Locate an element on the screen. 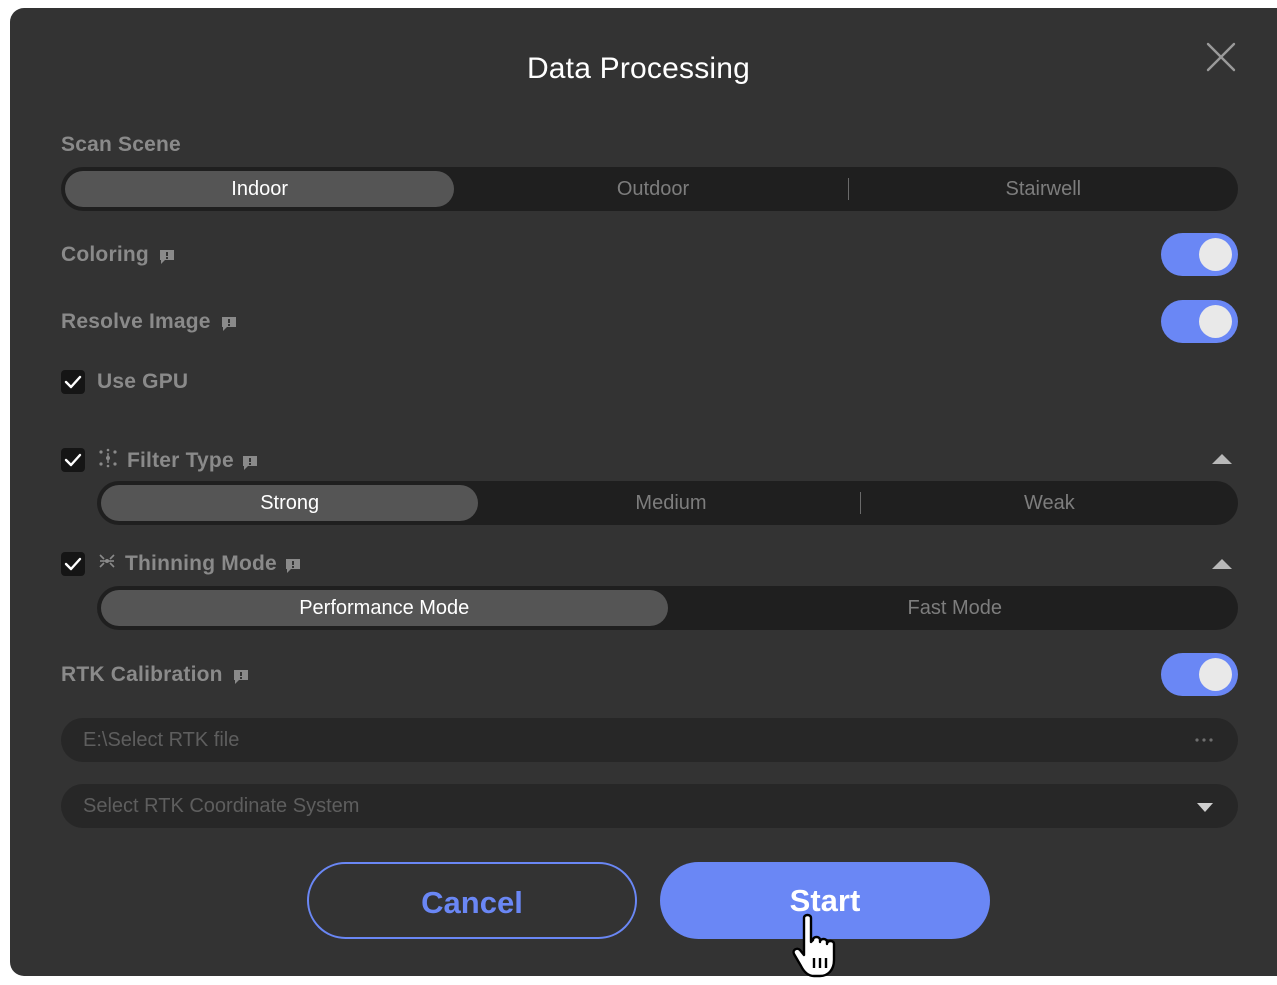  thinning-icon is located at coordinates (107, 564).